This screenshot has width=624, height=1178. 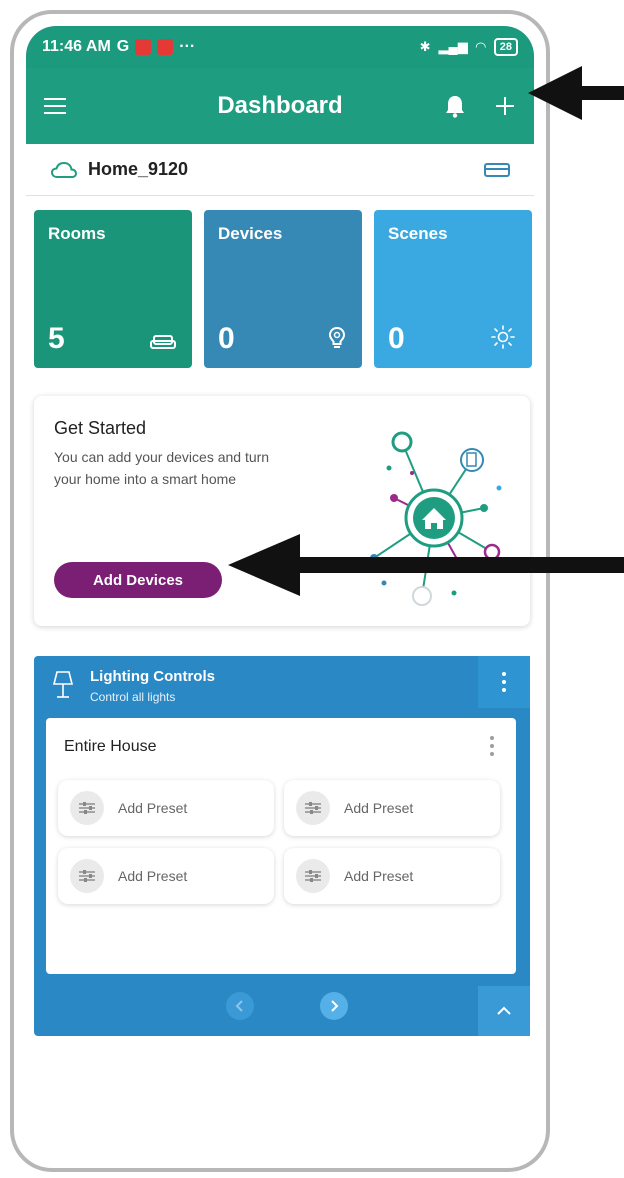 What do you see at coordinates (425, 46) in the screenshot?
I see `bluetooth-icon: ✱` at bounding box center [425, 46].